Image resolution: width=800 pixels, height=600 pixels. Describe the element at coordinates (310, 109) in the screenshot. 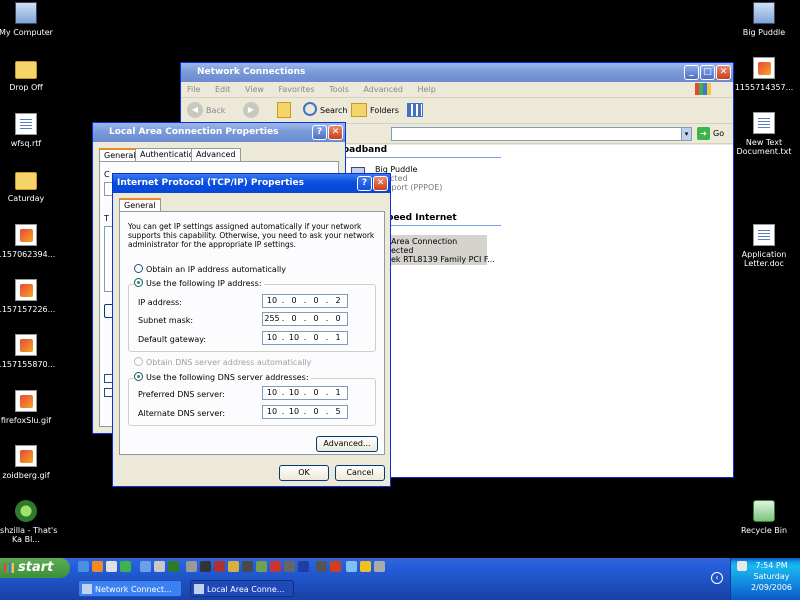

I see `search-icon` at that location.